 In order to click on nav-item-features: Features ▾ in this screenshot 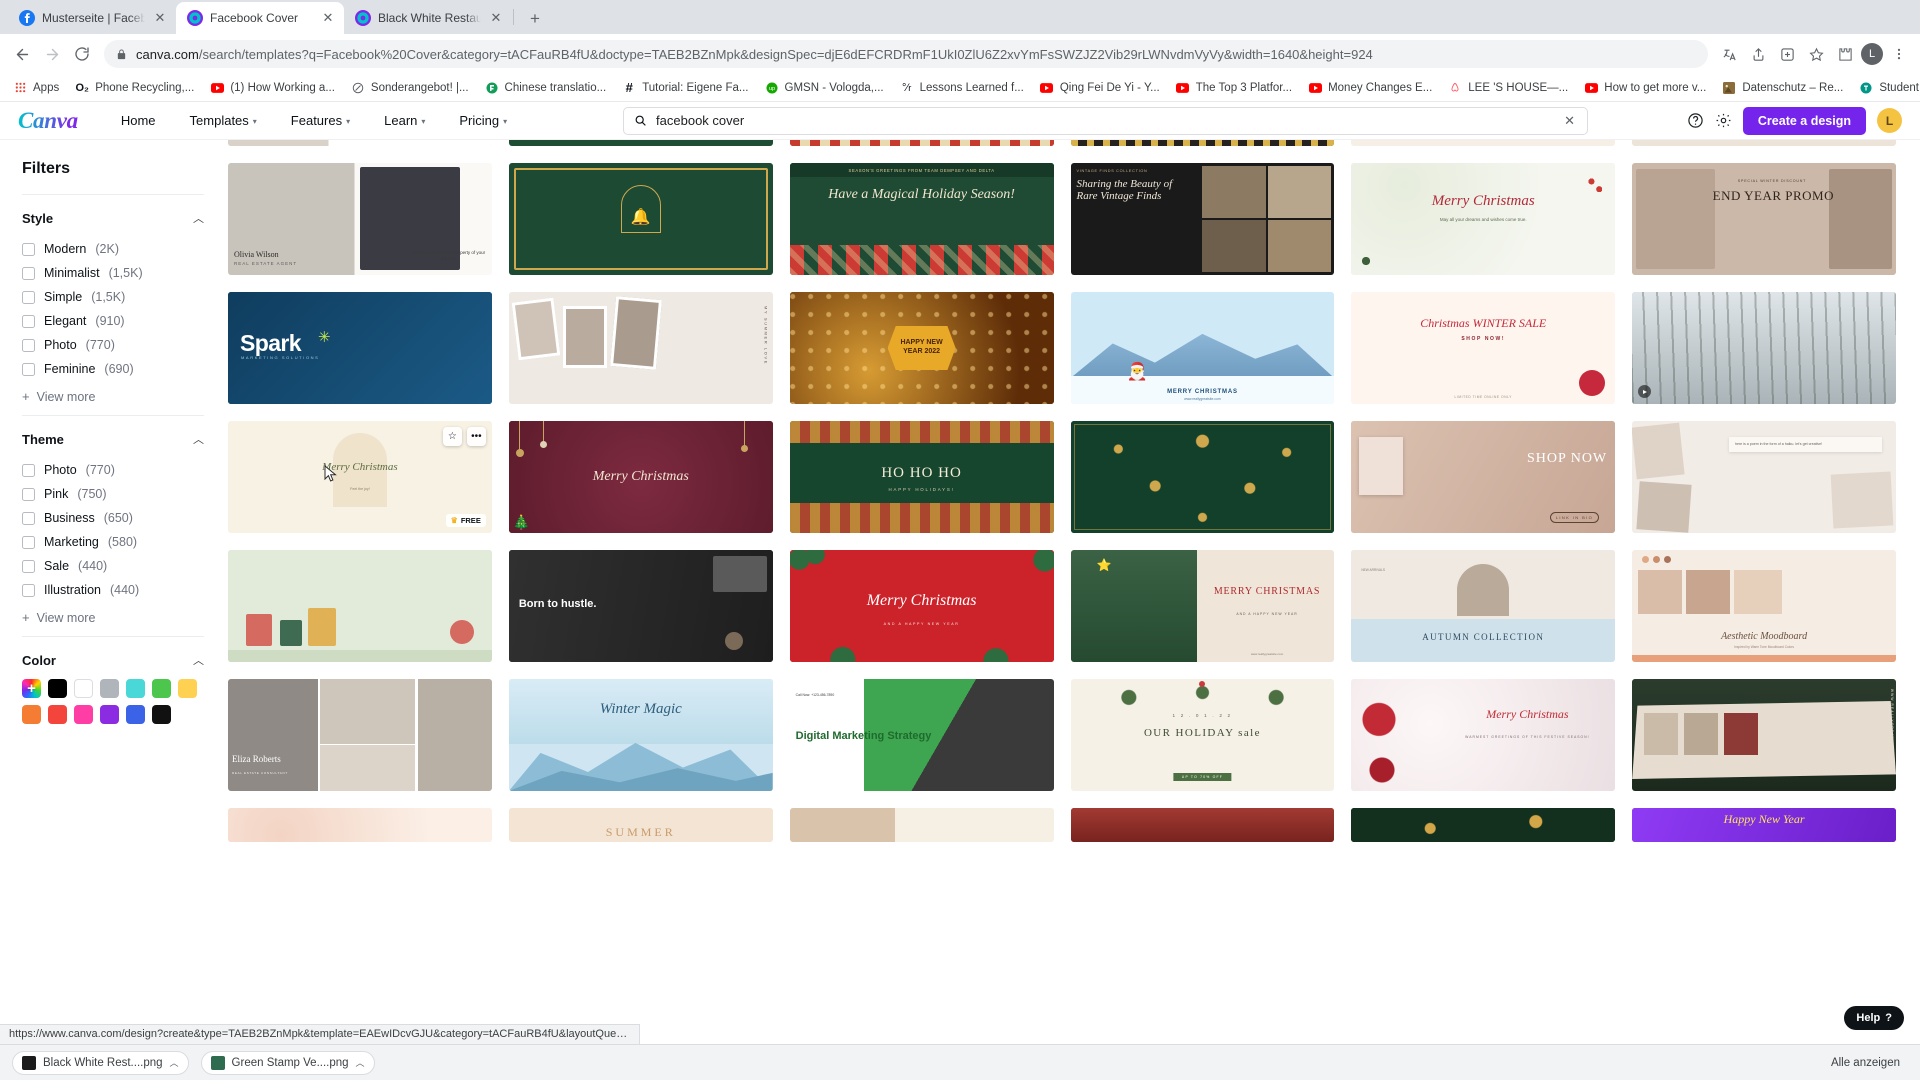, I will do `click(320, 120)`.